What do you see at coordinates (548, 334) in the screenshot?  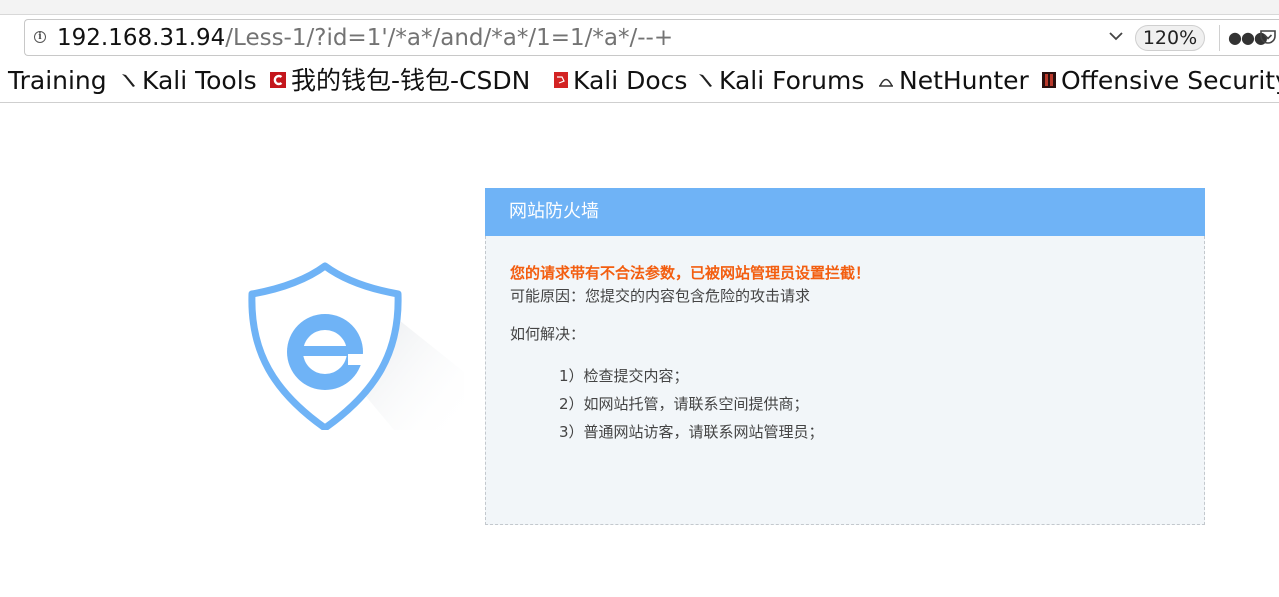 I see `waf-how-to-fix: 如何解决：` at bounding box center [548, 334].